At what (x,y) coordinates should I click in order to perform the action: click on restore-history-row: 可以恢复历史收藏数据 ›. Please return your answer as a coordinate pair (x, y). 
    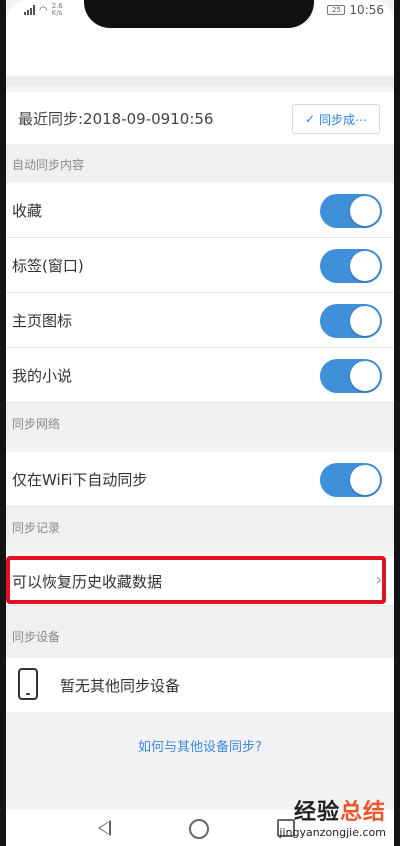
    Looking at the image, I should click on (200, 581).